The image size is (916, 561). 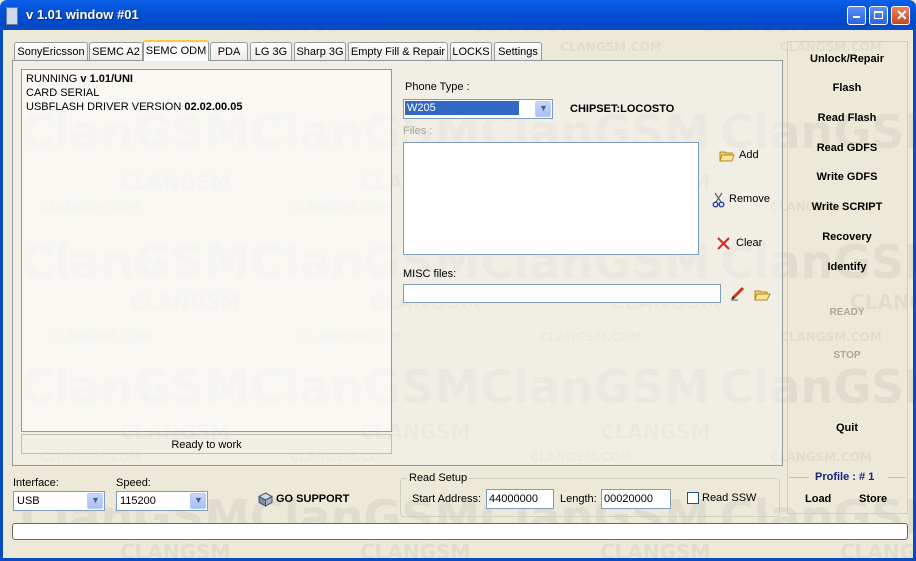 I want to click on add-file-label: Add, so click(x=749, y=155).